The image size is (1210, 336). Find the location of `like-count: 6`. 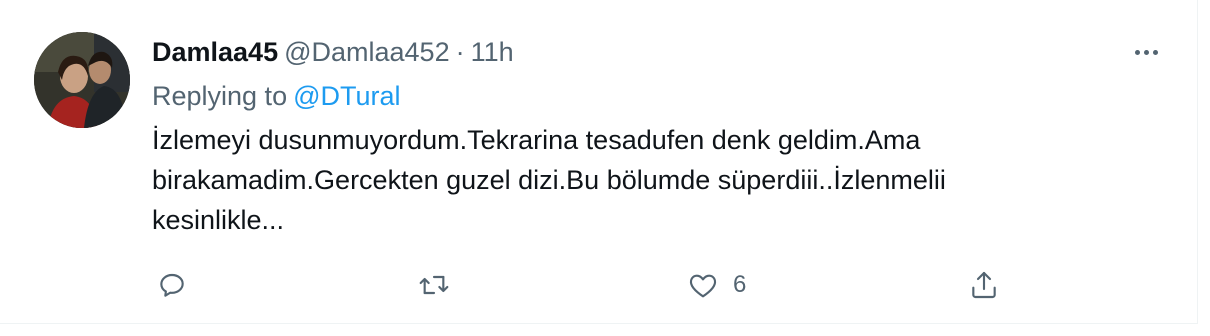

like-count: 6 is located at coordinates (740, 284).